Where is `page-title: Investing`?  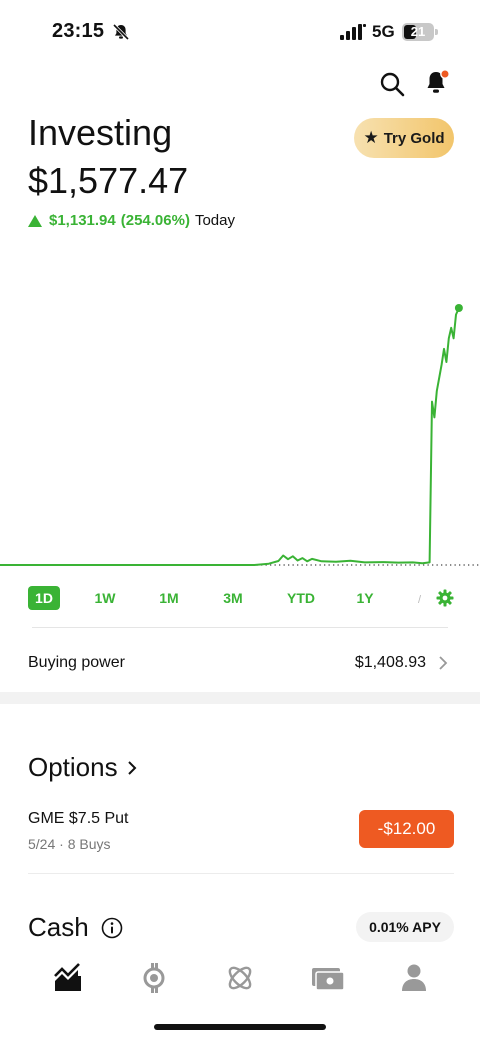
page-title: Investing is located at coordinates (100, 132).